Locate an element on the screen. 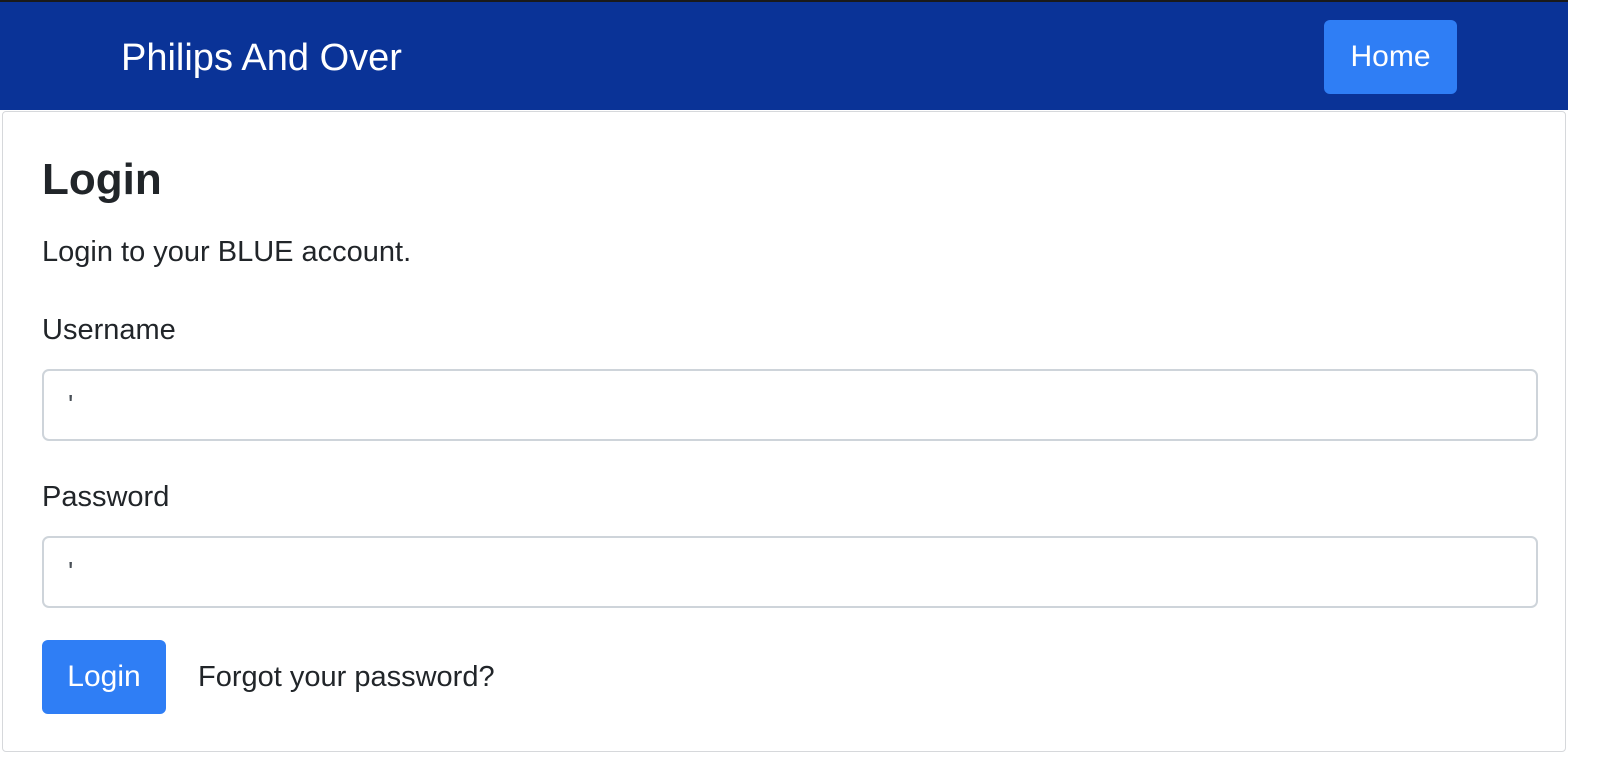 Image resolution: width=1618 pixels, height=778 pixels. brand-title: Philips And Over is located at coordinates (261, 58).